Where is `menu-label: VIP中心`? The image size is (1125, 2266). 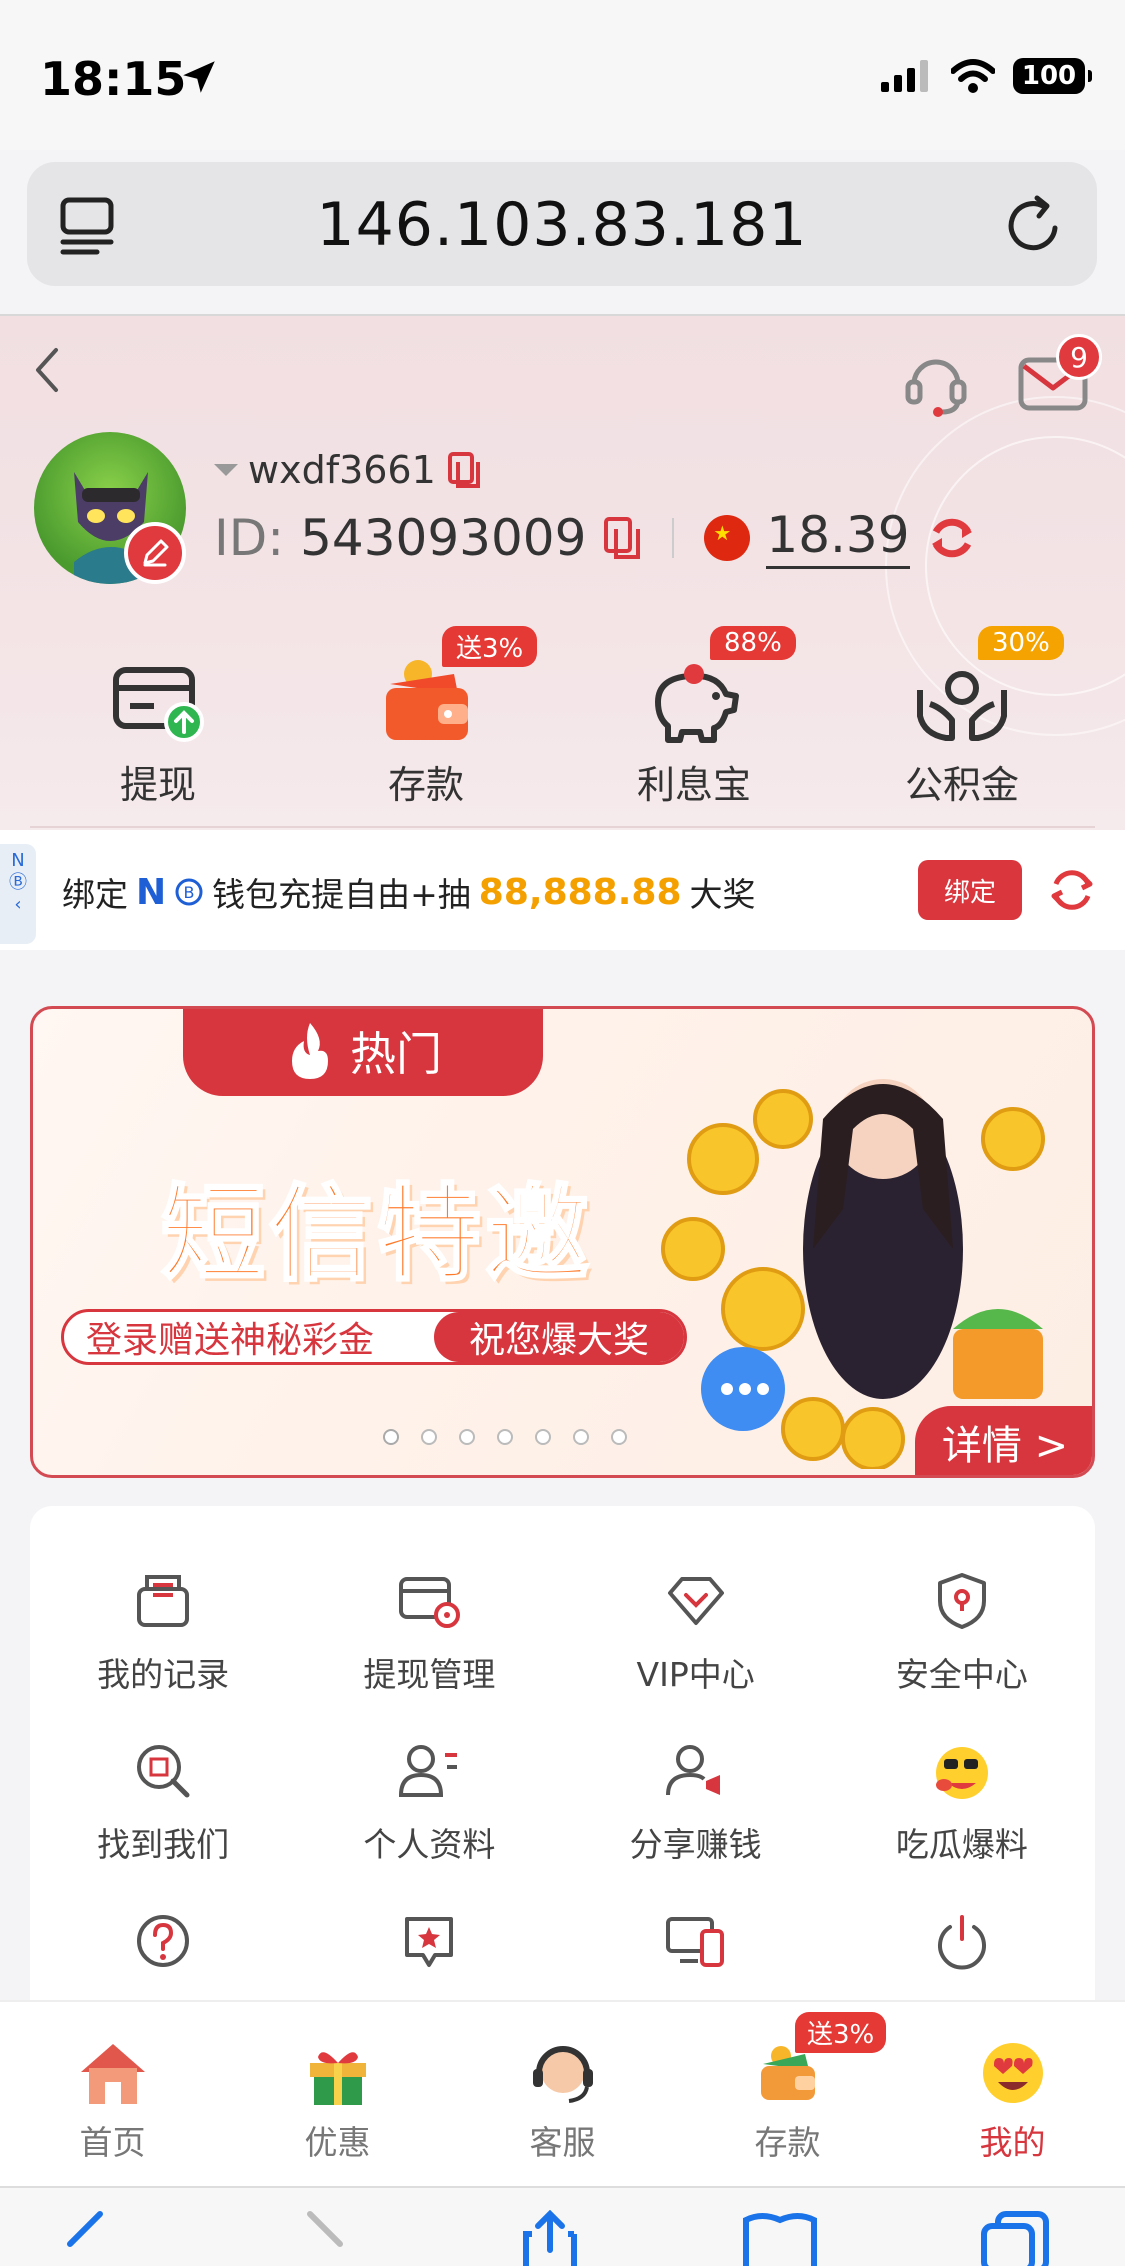
menu-label: VIP中心 is located at coordinates (695, 1674).